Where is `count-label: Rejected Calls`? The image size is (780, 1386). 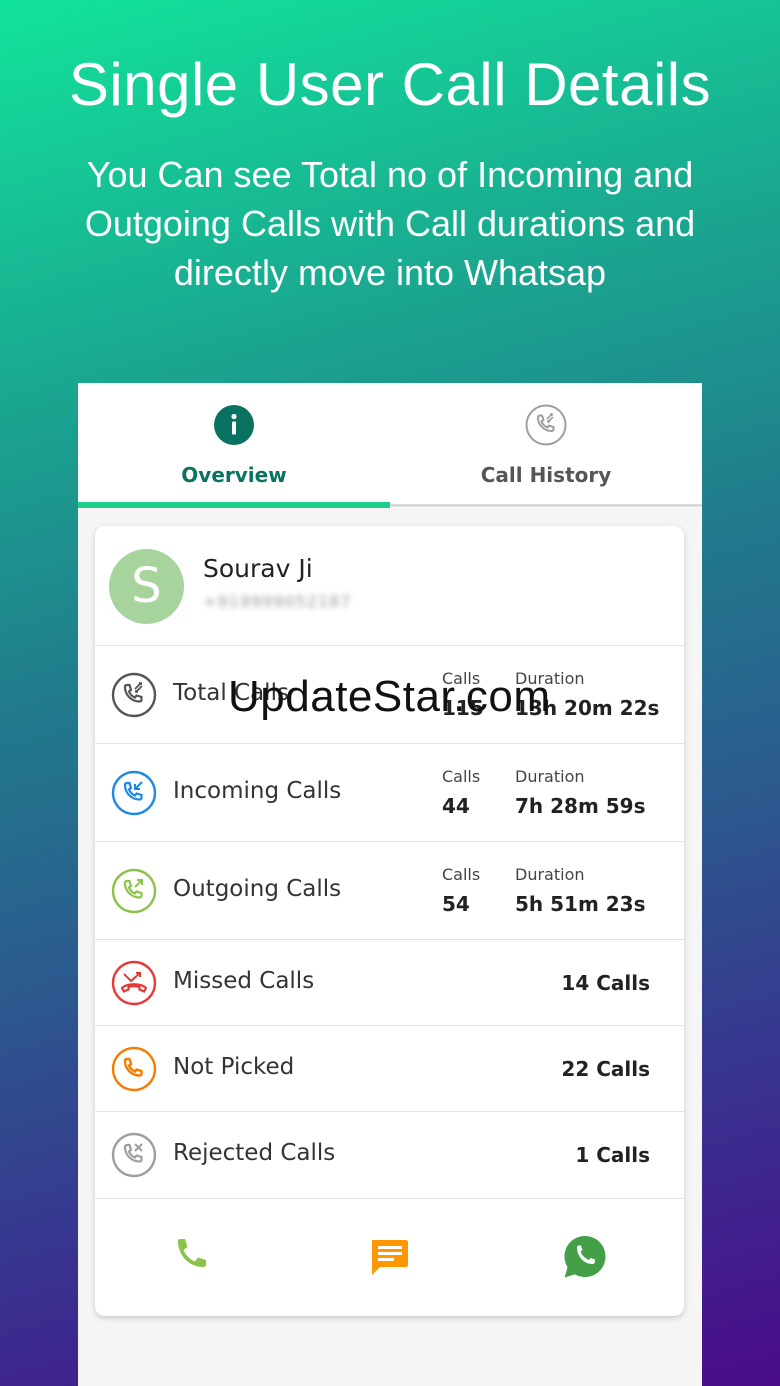
count-label: Rejected Calls is located at coordinates (254, 1153).